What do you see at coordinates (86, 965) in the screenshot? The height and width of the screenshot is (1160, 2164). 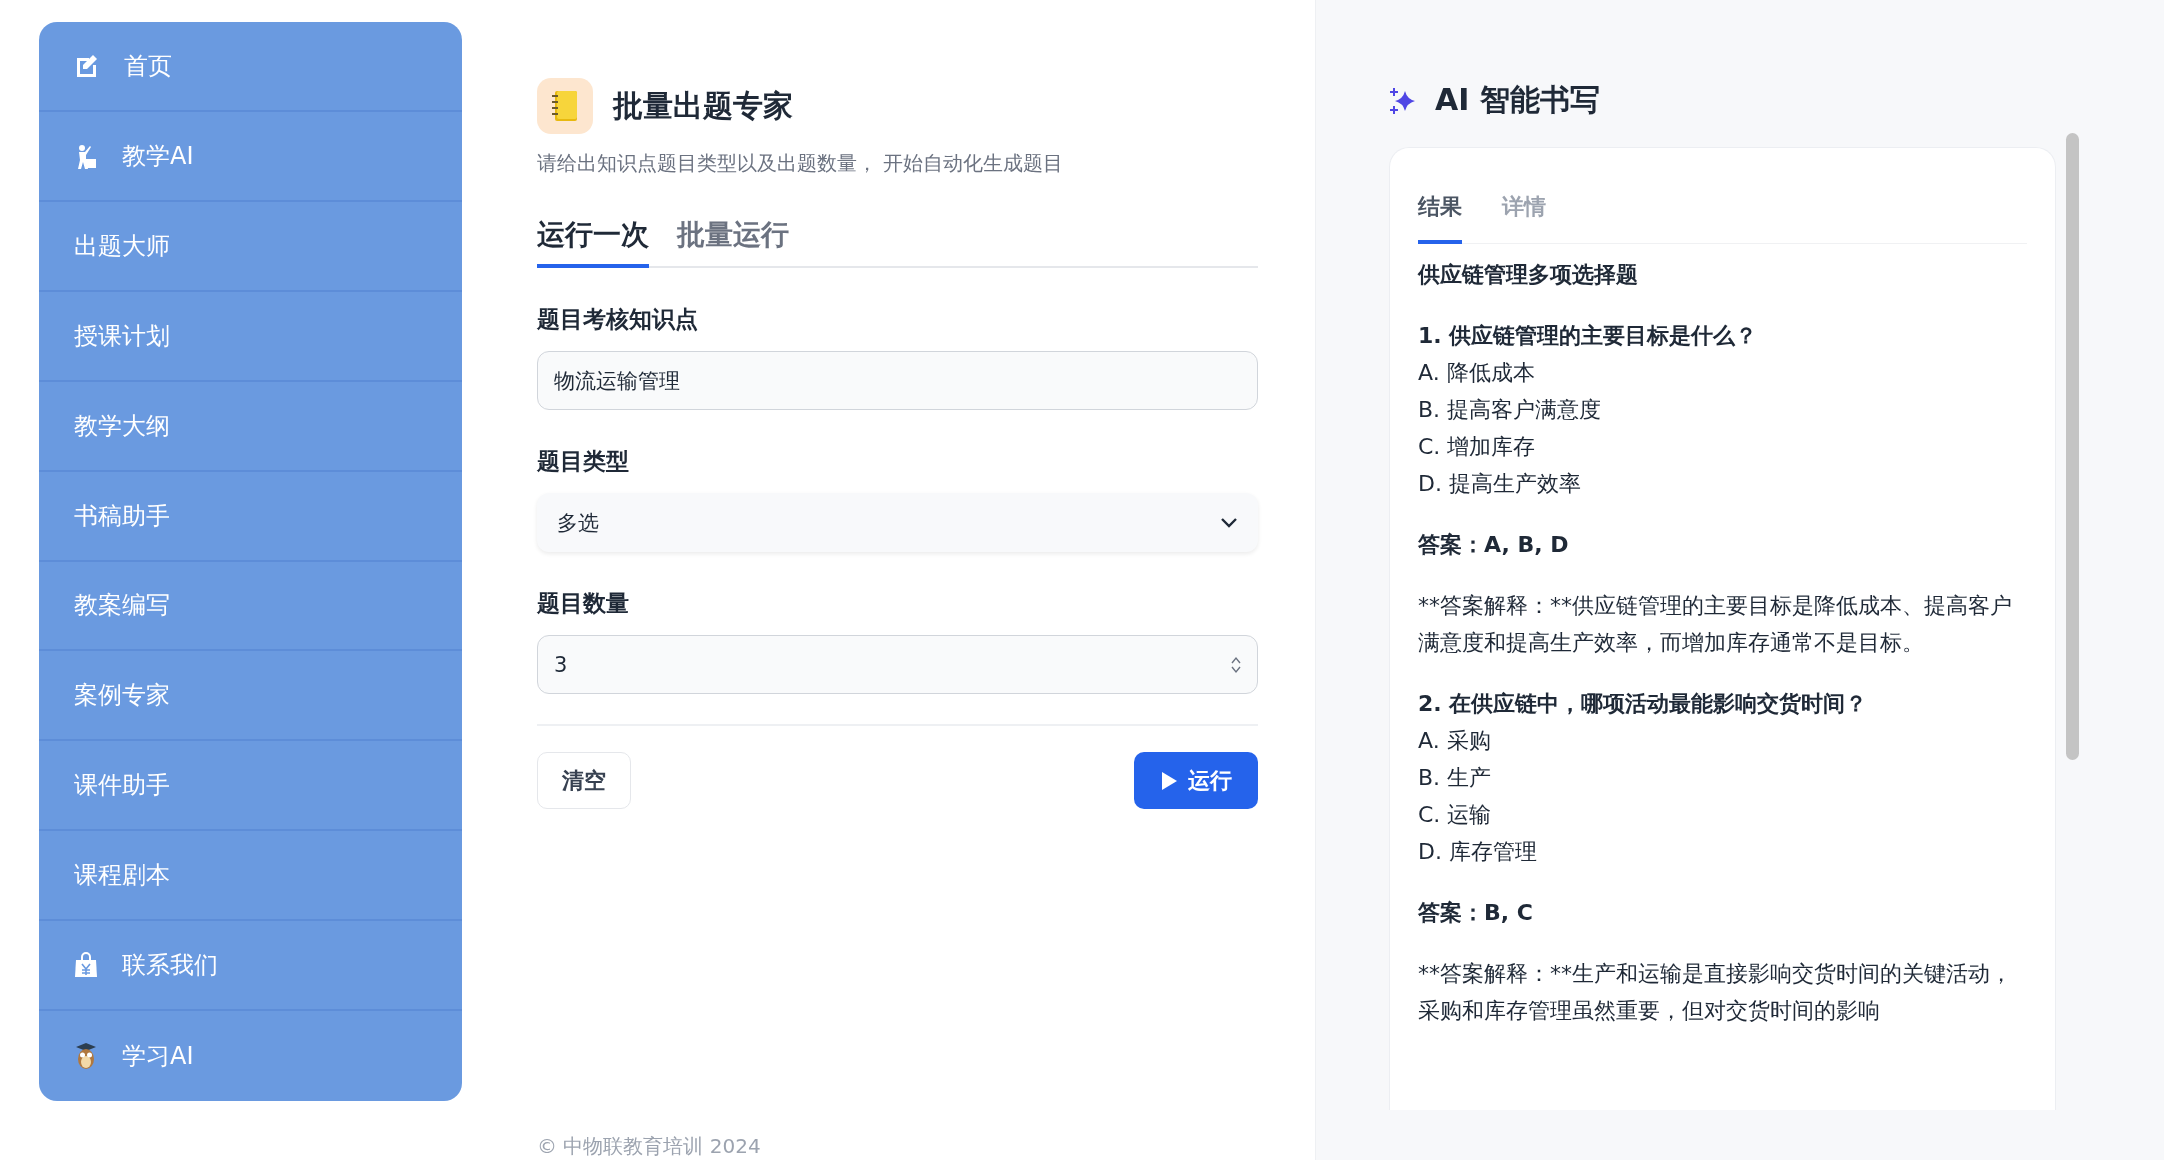 I see `shopping-bag-icon` at bounding box center [86, 965].